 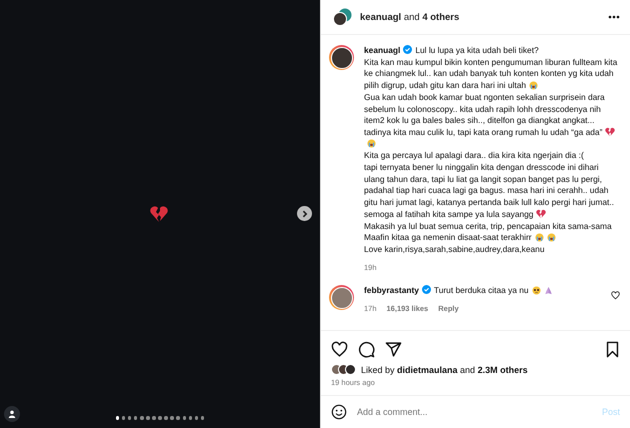 I want to click on person-icon, so click(x=12, y=414).